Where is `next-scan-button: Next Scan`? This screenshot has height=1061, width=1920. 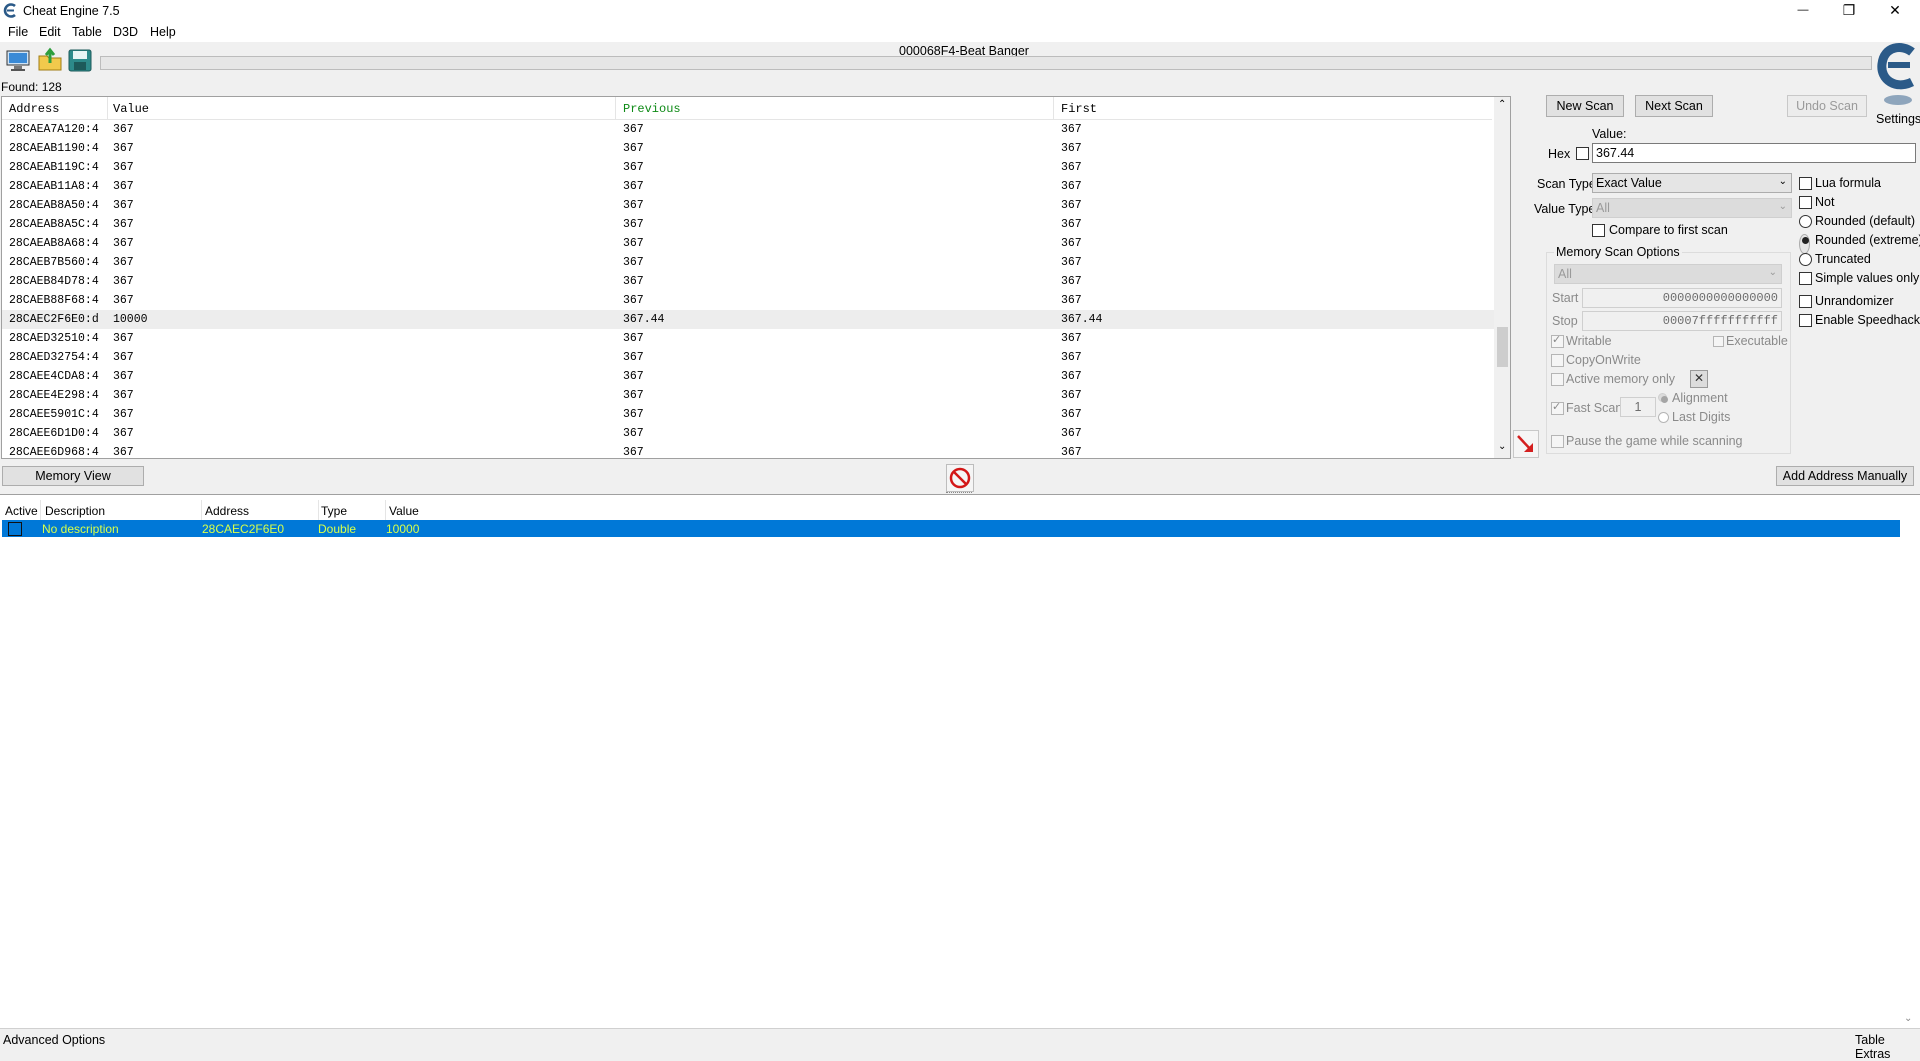 next-scan-button: Next Scan is located at coordinates (1674, 106).